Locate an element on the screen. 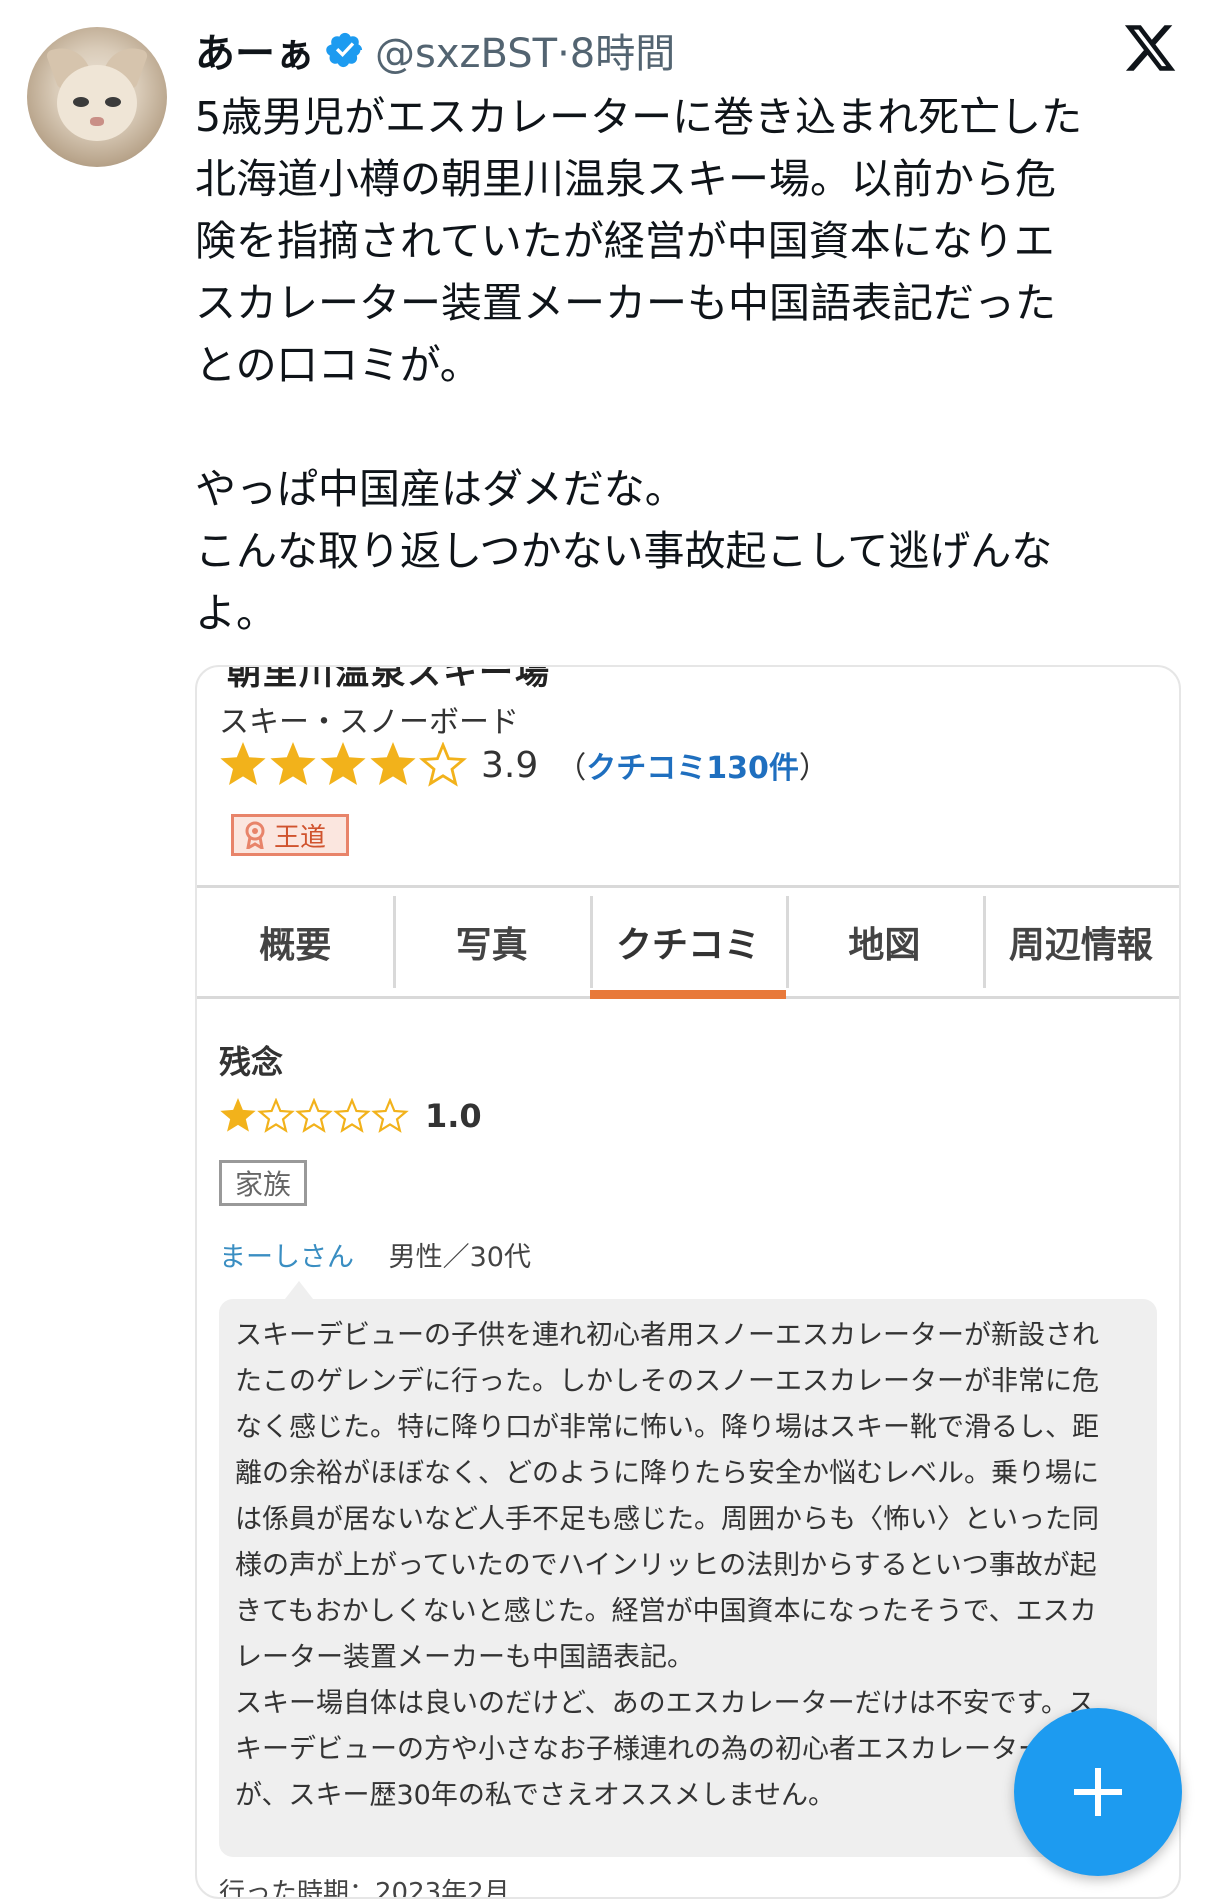 The height and width of the screenshot is (1899, 1206). review-rating: 1.0 is located at coordinates (350, 1116).